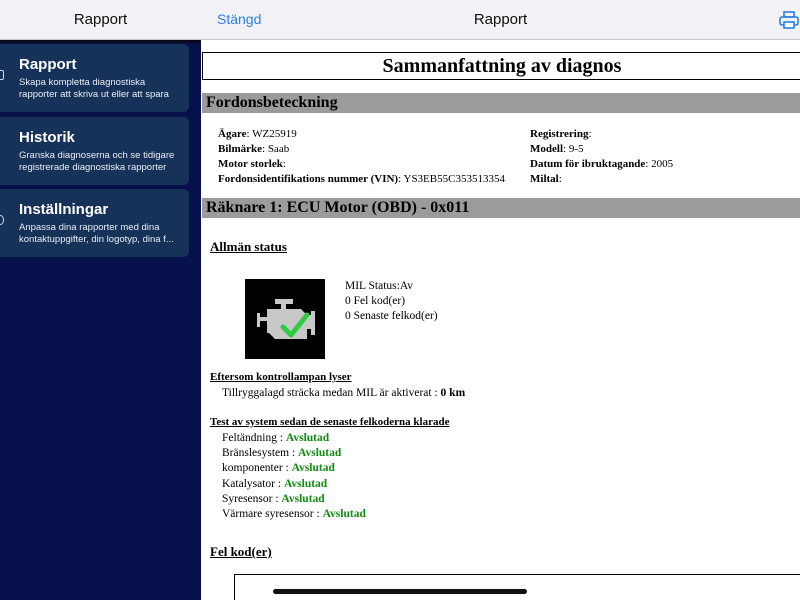 This screenshot has height=600, width=800. I want to click on sidebar-title: Rapport, so click(100, 20).